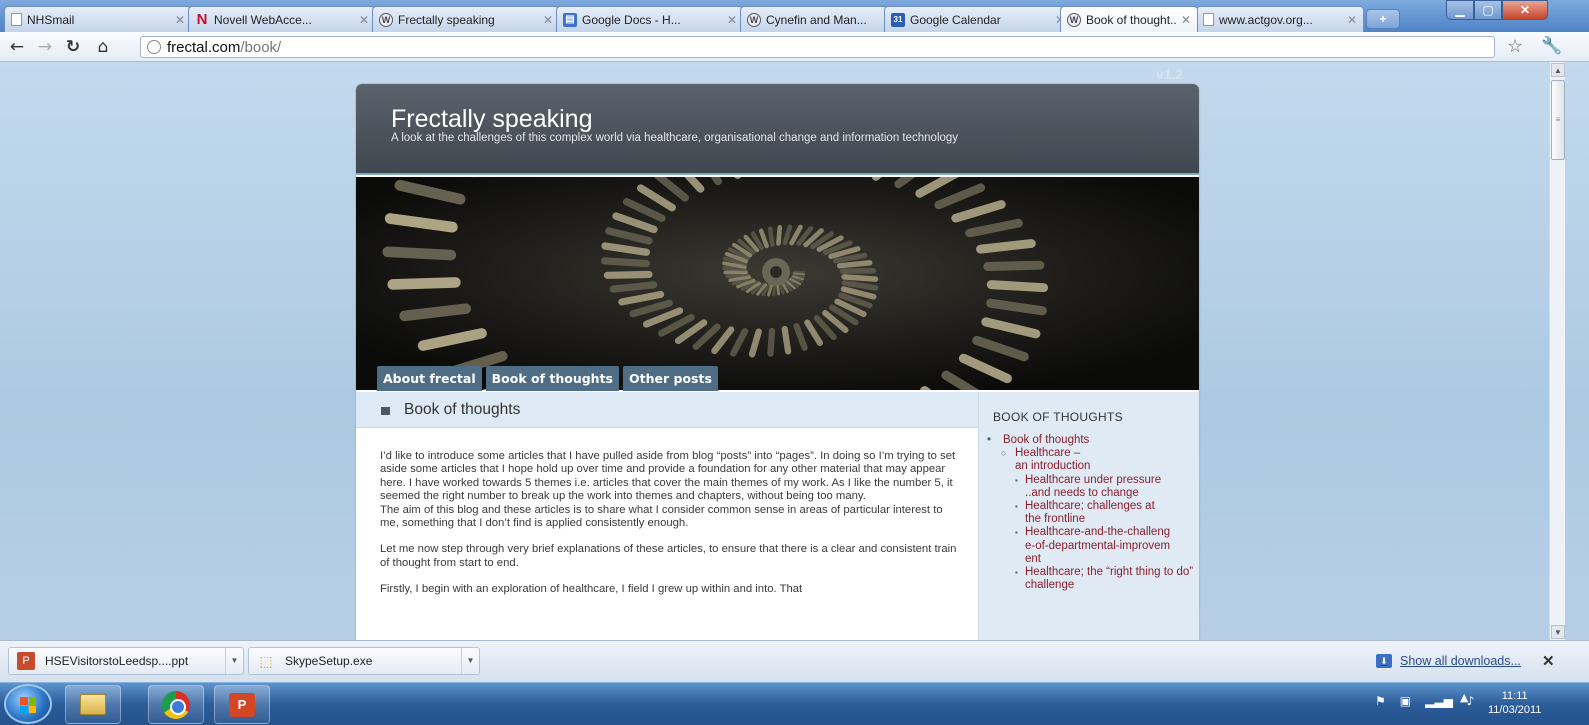  What do you see at coordinates (26, 661) in the screenshot?
I see `powerpoint-file-icon: P` at bounding box center [26, 661].